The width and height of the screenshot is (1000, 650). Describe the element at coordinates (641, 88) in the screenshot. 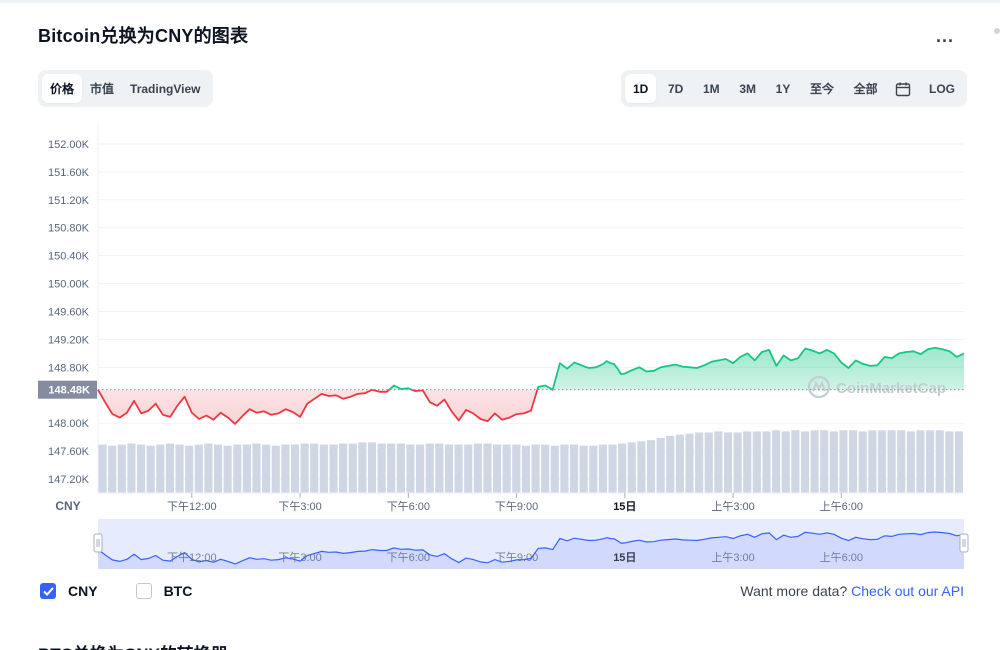

I see `range-1d: 1D` at that location.